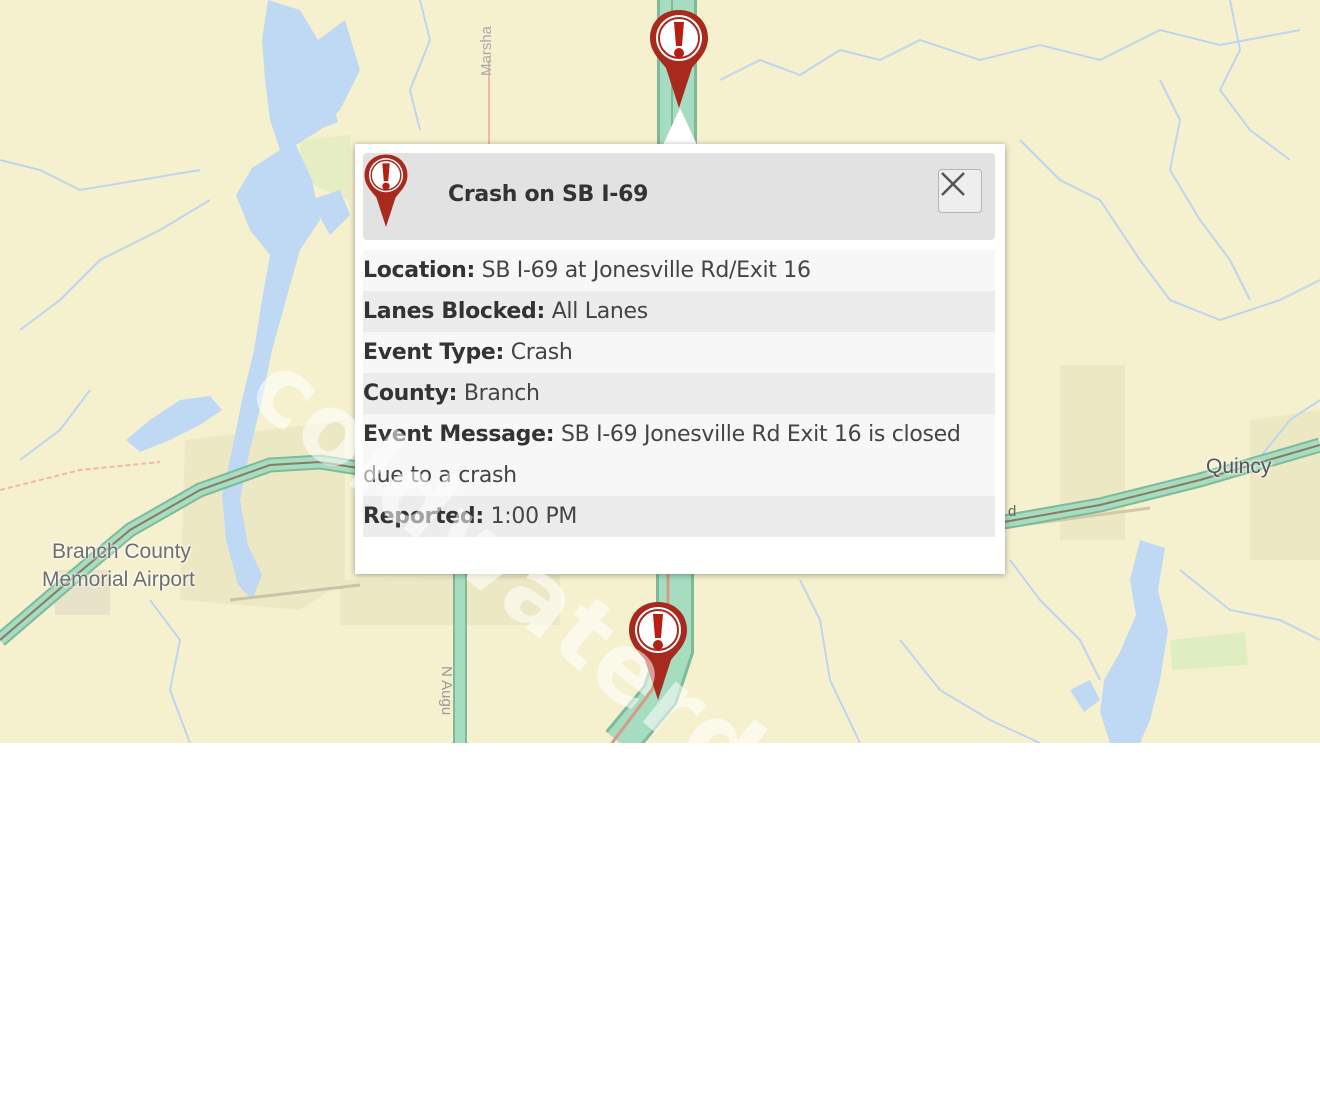  Describe the element at coordinates (679, 196) in the screenshot. I see `popup-header: Crash on SB I-69` at that location.